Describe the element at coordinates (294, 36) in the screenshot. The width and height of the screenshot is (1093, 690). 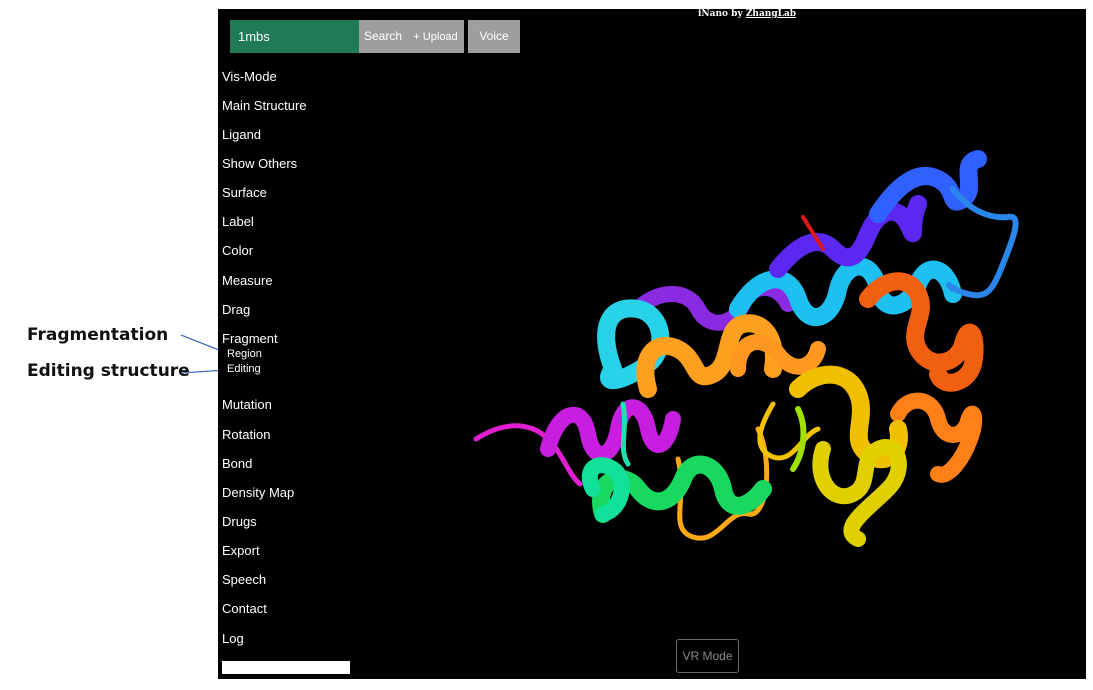
I see `pdb-search-input` at that location.